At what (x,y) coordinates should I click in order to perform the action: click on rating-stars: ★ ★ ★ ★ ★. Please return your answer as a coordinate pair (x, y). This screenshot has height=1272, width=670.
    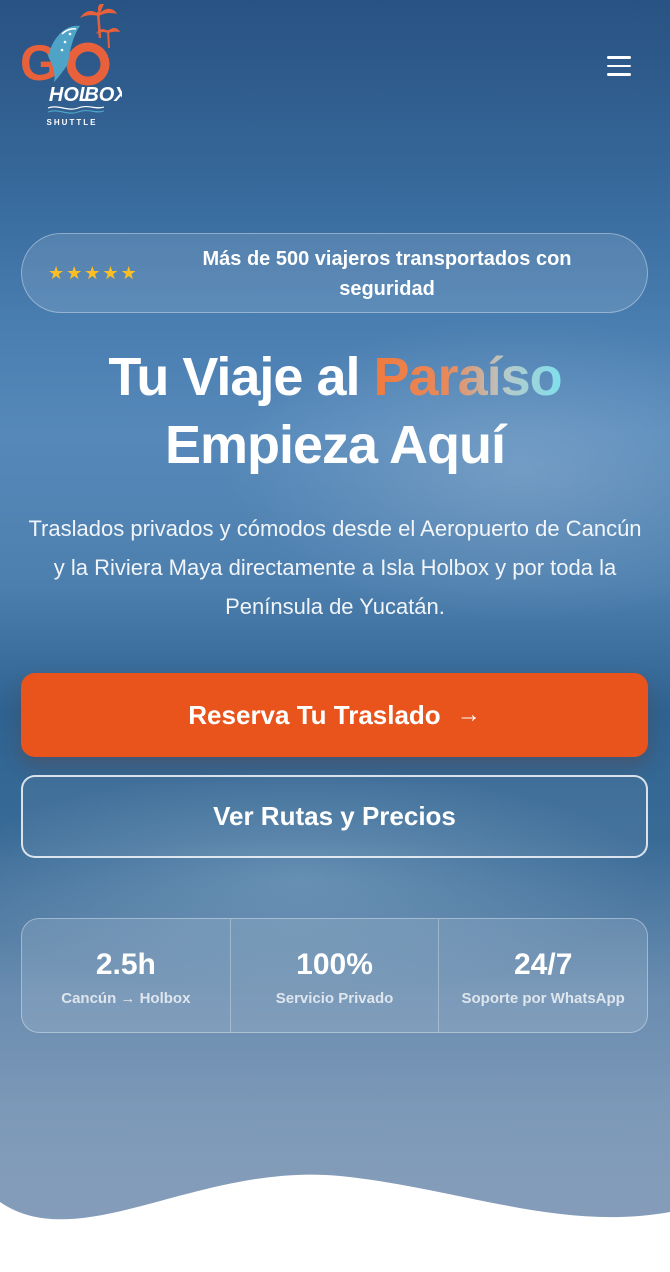
    Looking at the image, I should click on (92, 273).